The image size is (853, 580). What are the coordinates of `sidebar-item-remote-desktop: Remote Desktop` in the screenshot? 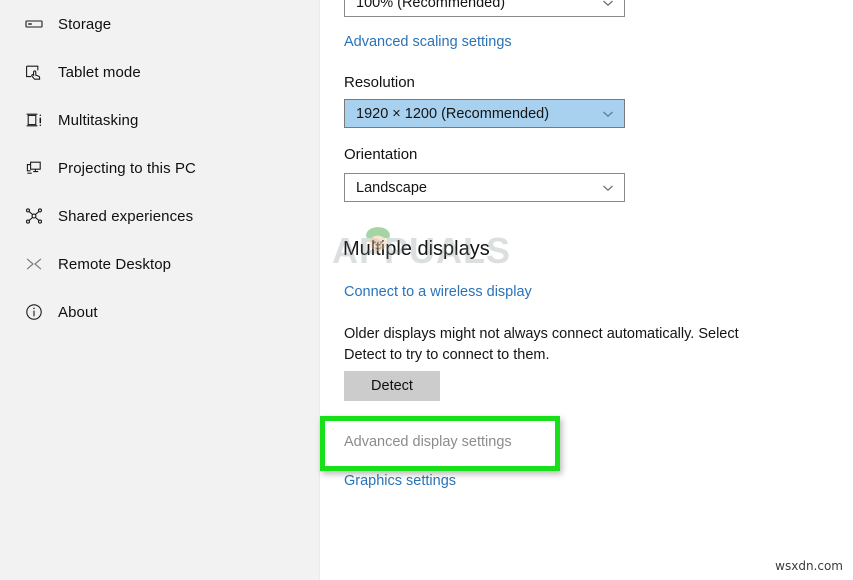 It's located at (160, 264).